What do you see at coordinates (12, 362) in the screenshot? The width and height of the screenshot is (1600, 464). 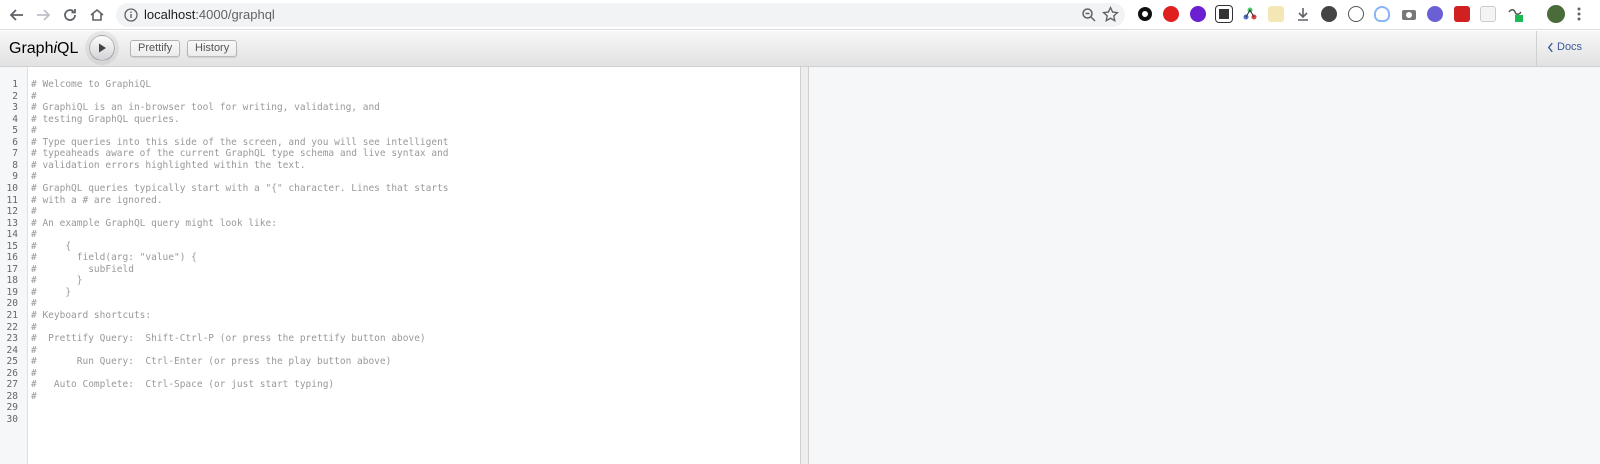 I see `line-number: 25` at bounding box center [12, 362].